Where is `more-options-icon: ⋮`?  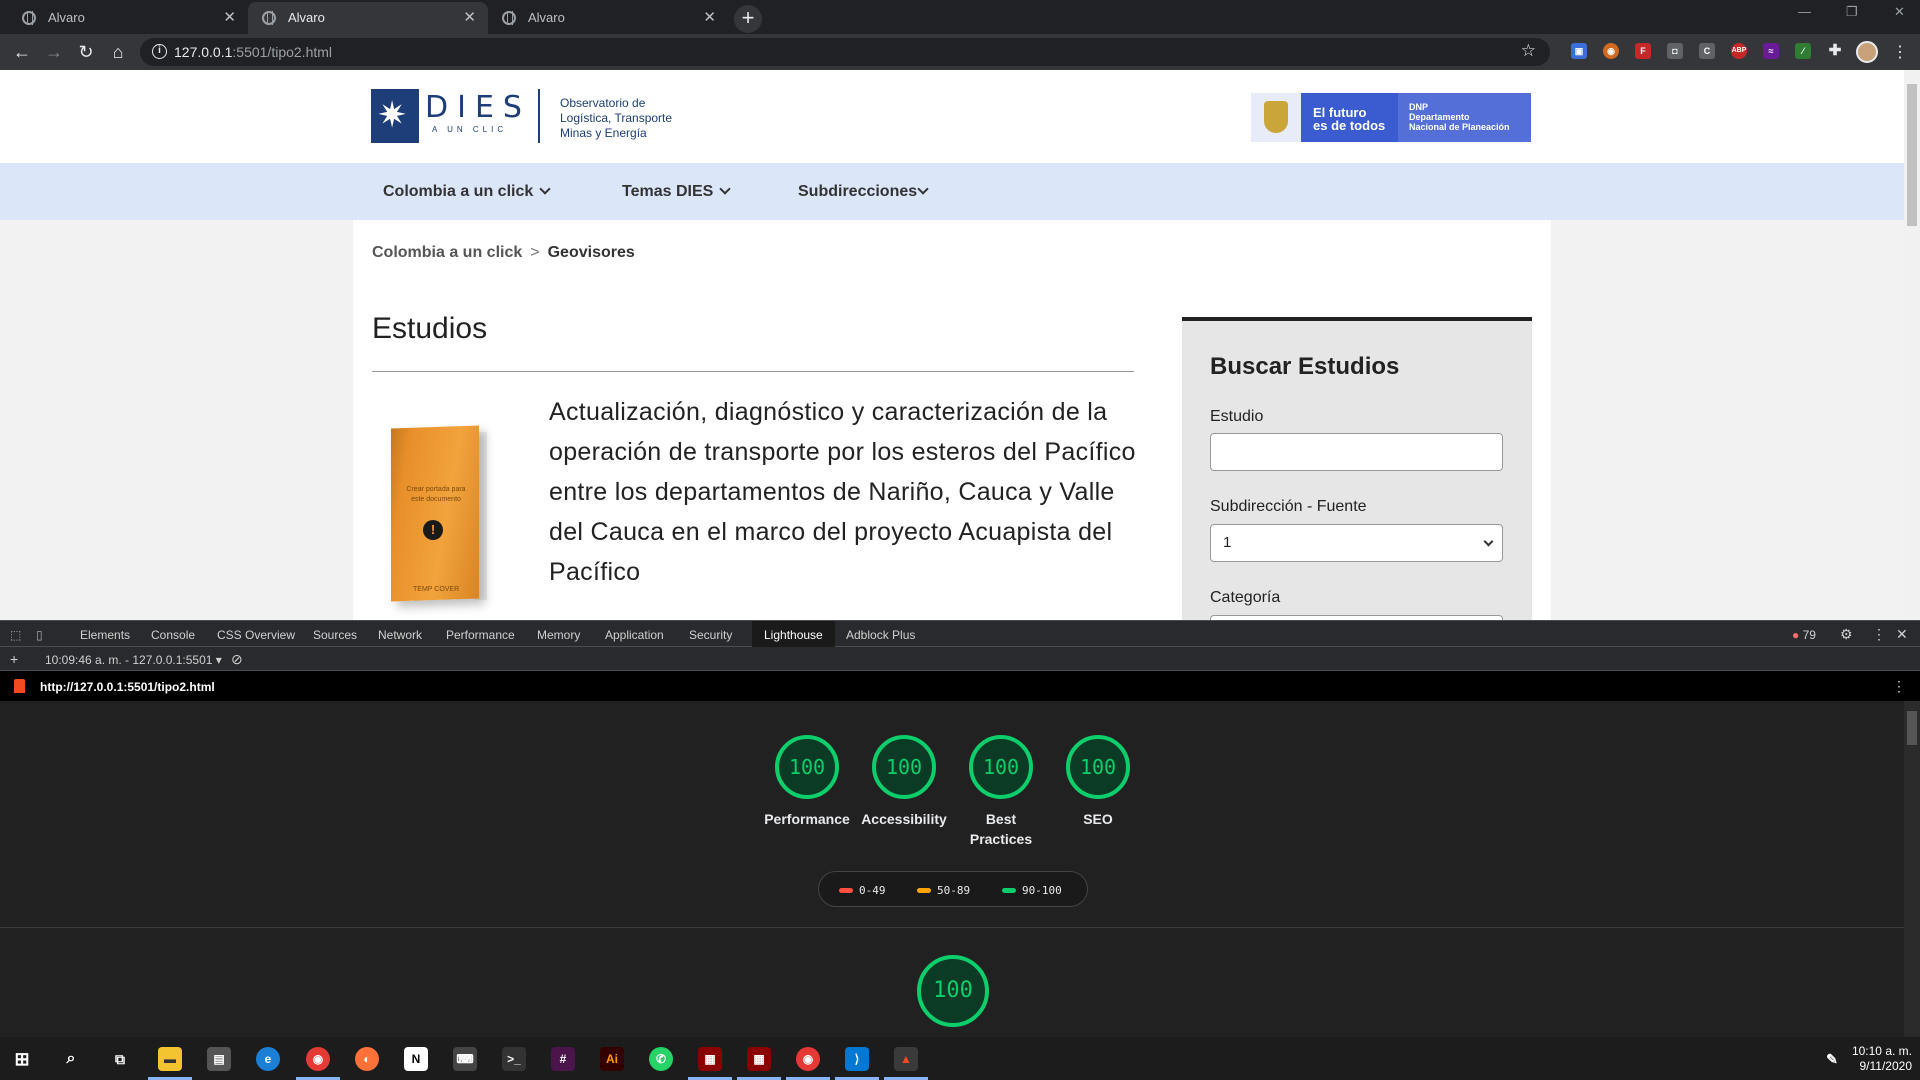
more-options-icon: ⋮ is located at coordinates (1879, 634).